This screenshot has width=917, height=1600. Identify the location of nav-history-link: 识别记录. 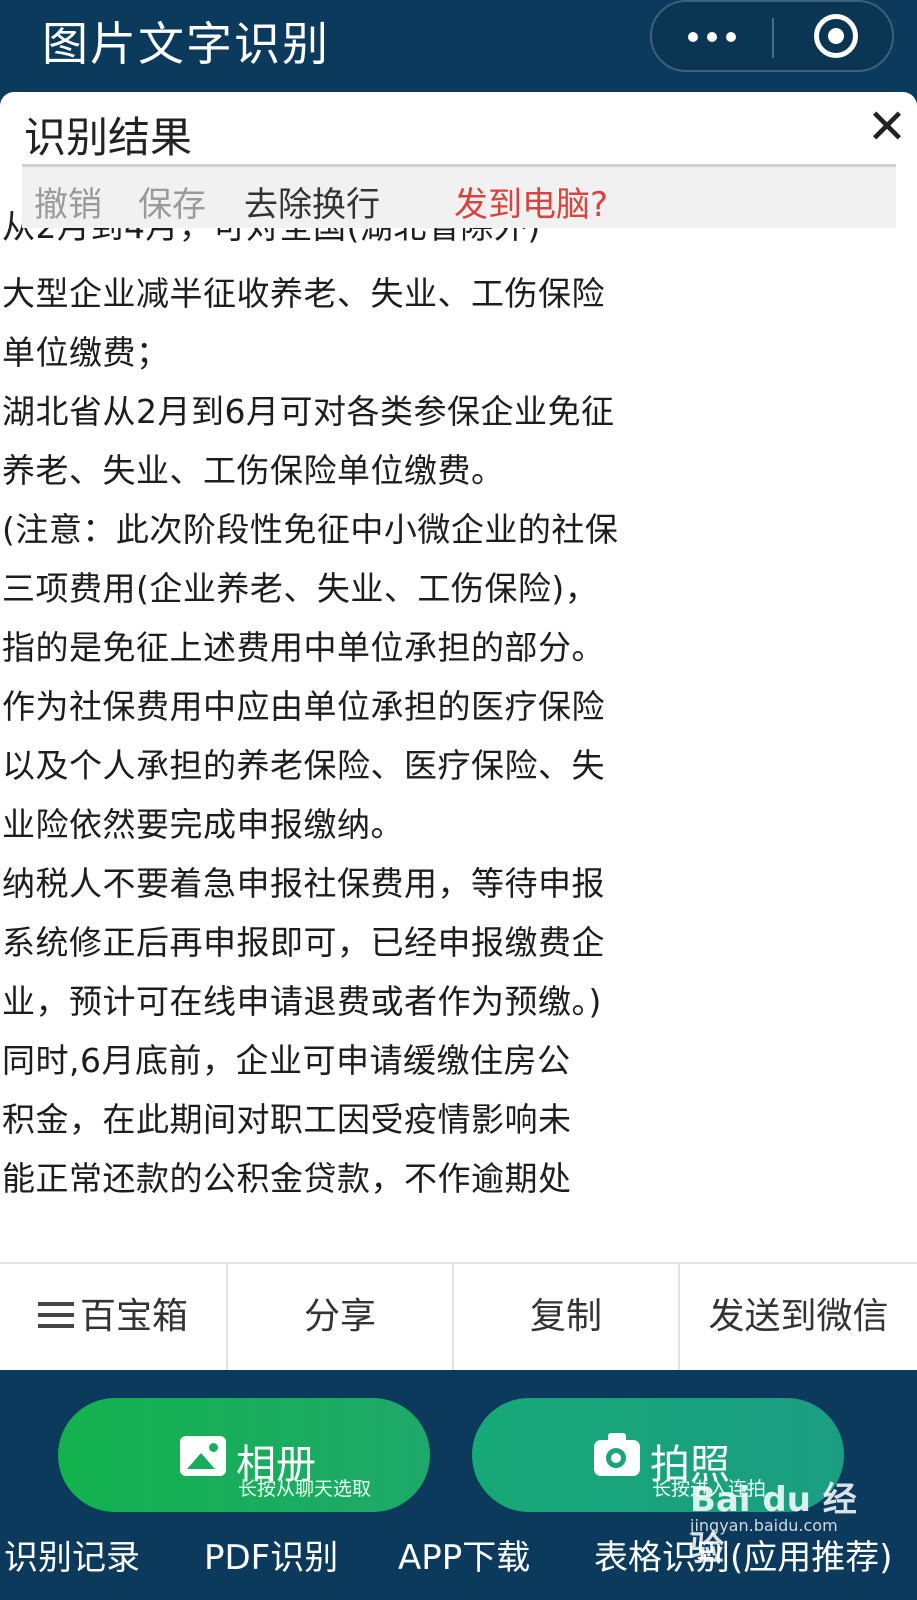
(72, 1554).